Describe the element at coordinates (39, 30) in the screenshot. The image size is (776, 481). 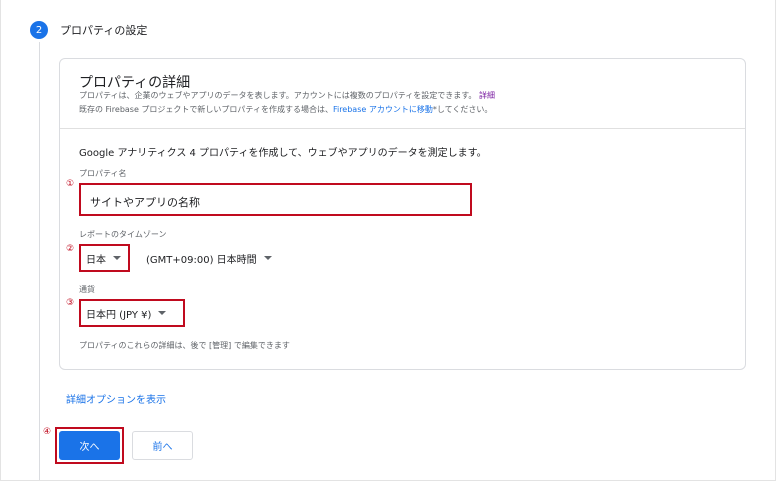
I see `step-number-badge: 2` at that location.